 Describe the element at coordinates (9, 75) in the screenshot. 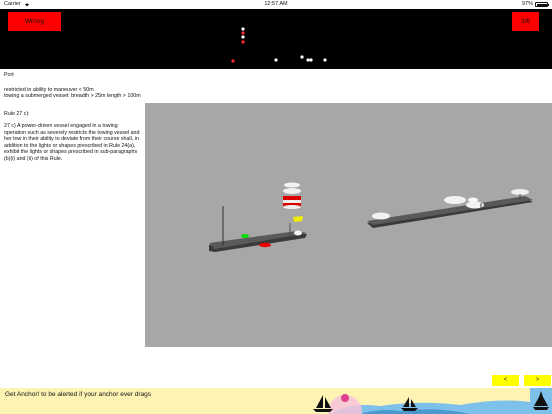

I see `answer-vessel-label: Port` at that location.